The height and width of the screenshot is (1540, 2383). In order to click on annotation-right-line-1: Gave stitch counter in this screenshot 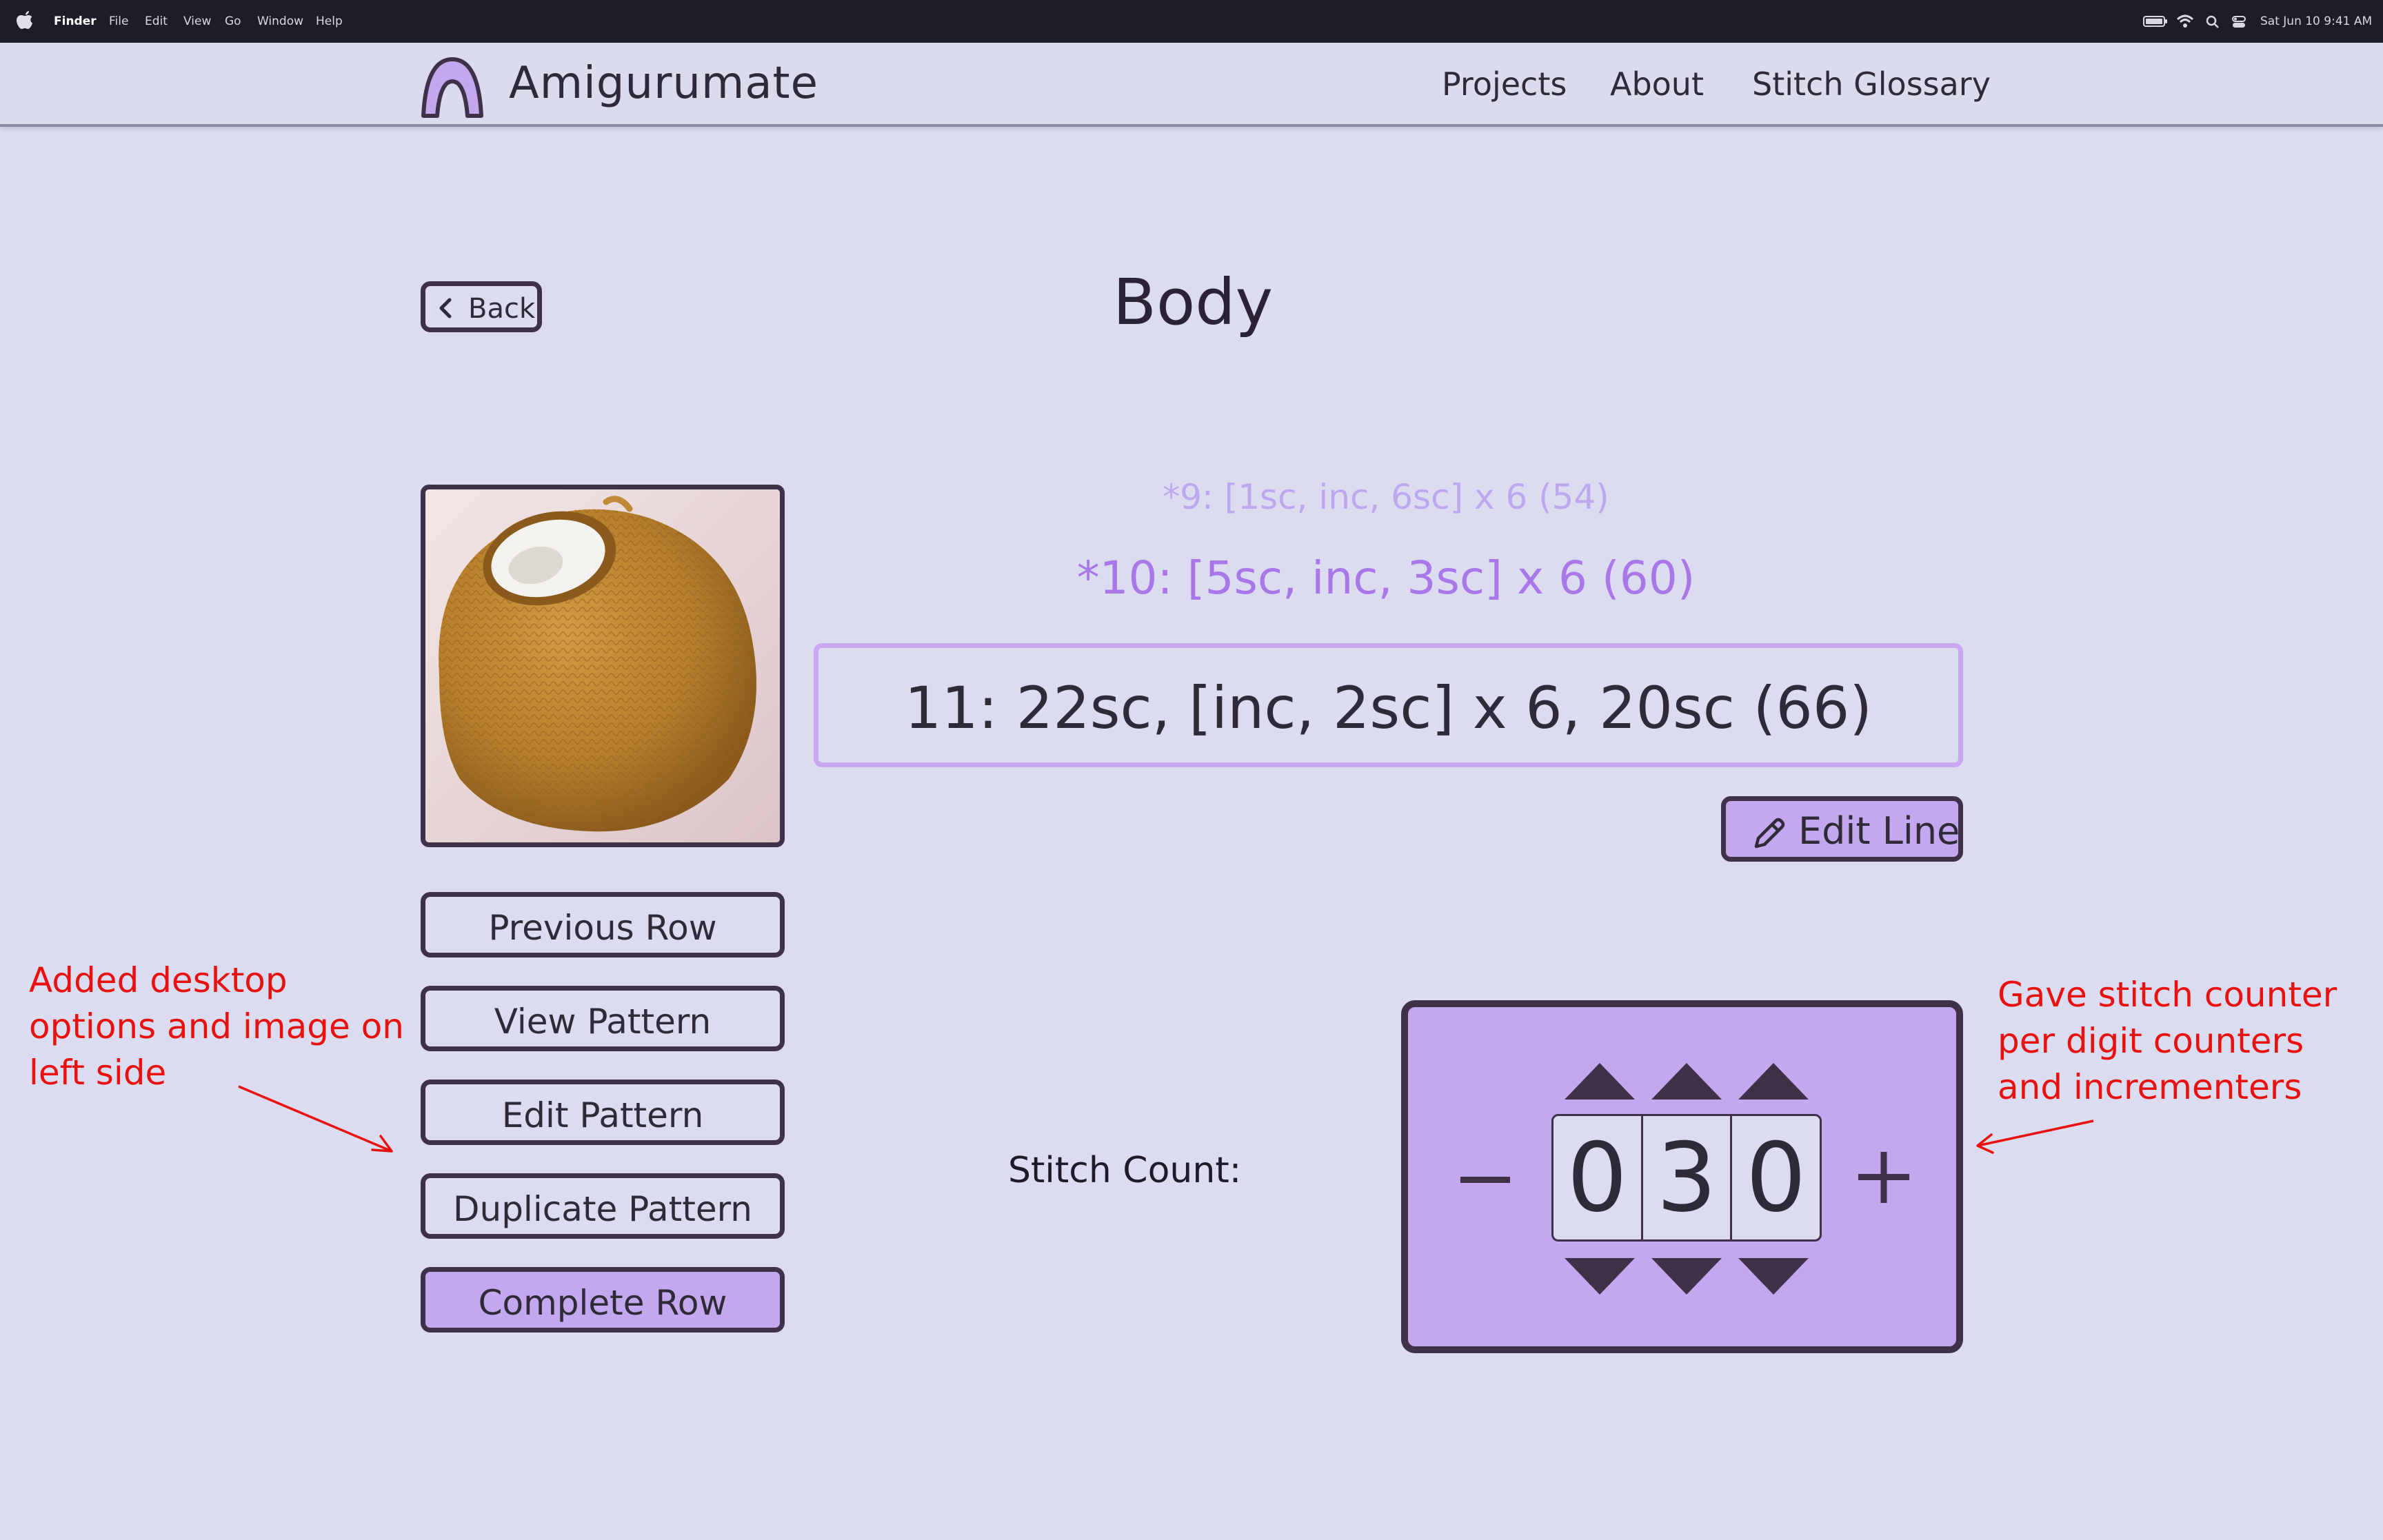, I will do `click(2167, 995)`.